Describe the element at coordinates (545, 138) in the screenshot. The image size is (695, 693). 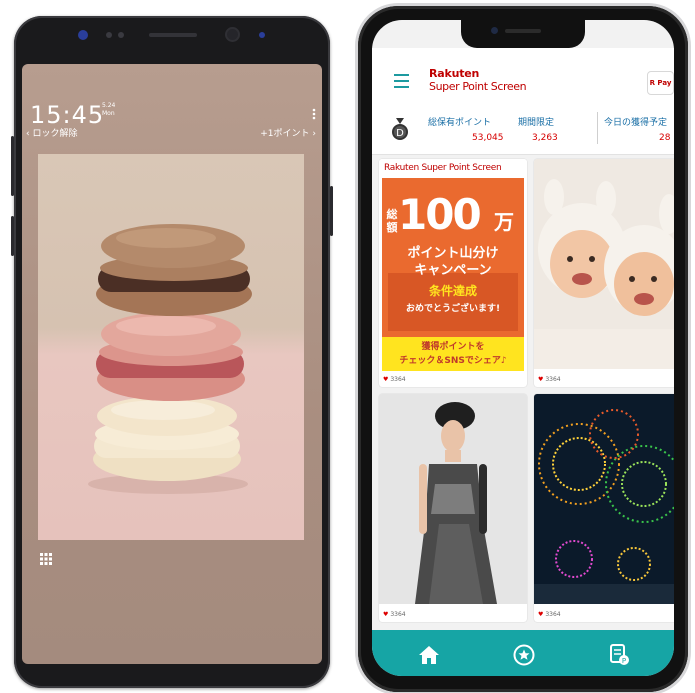
I see `limited-points-value: 3,263` at that location.